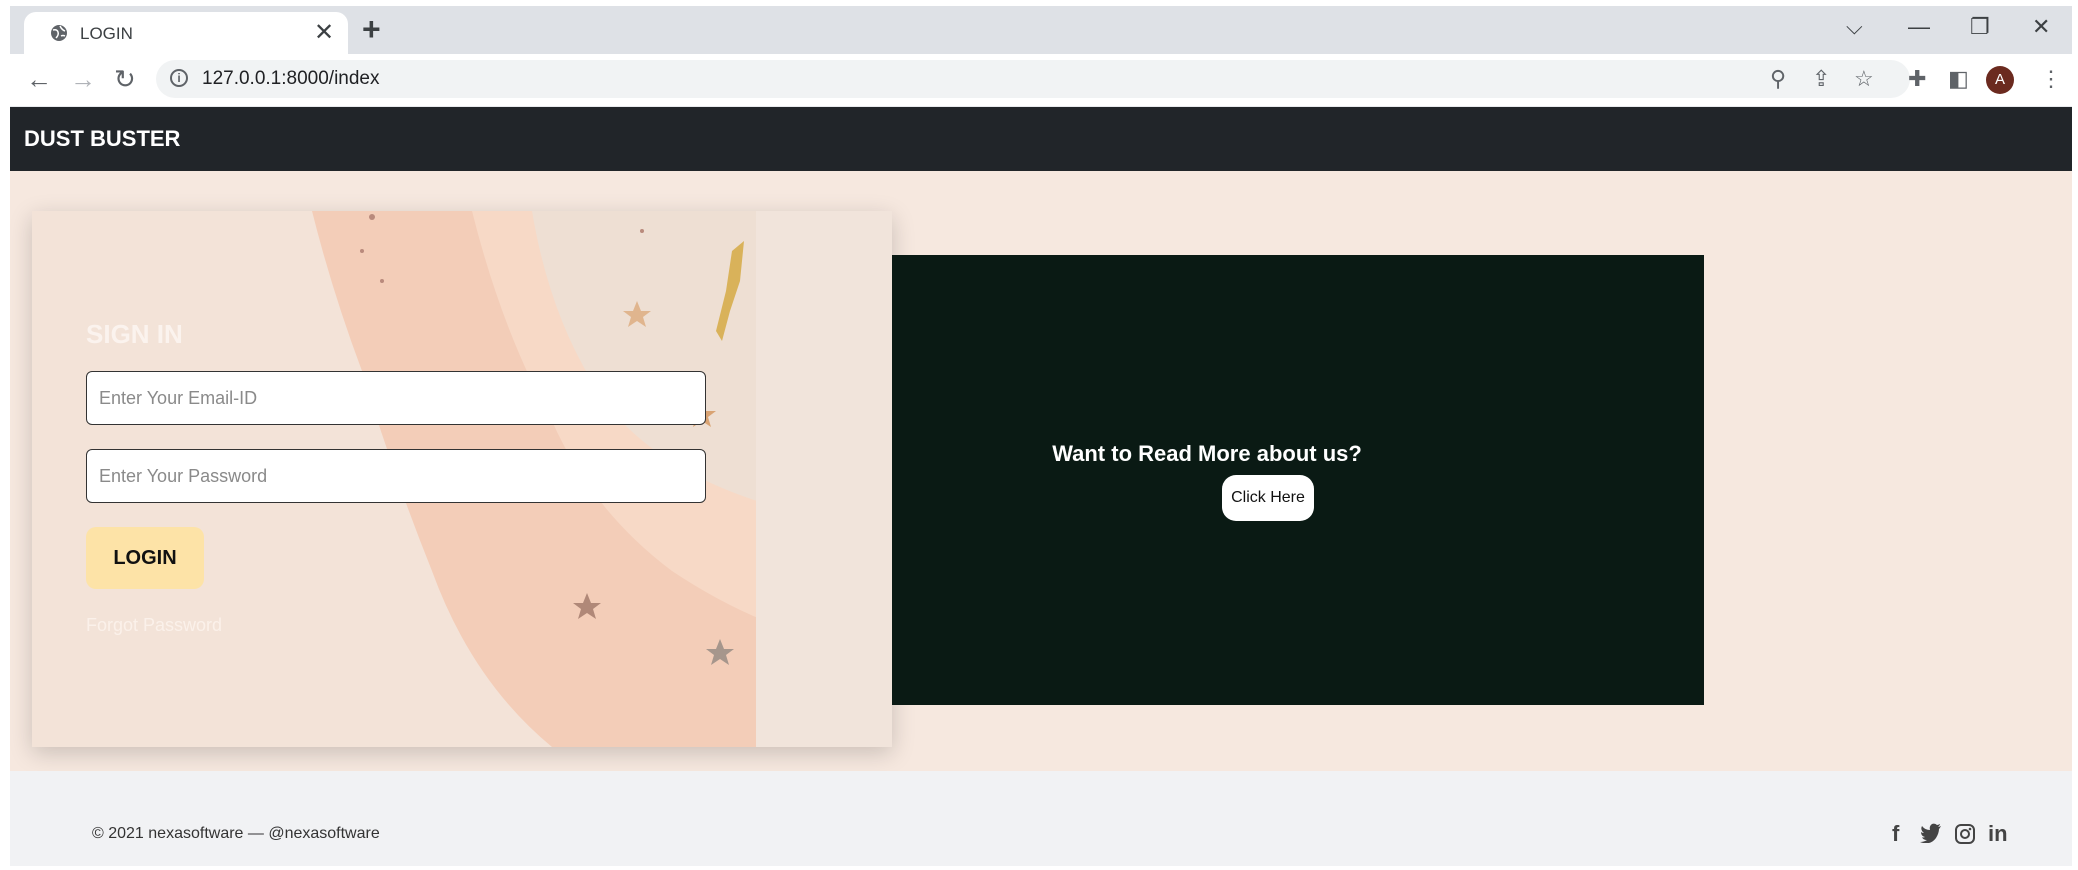  Describe the element at coordinates (106, 33) in the screenshot. I see `tab-title: LOGIN` at that location.